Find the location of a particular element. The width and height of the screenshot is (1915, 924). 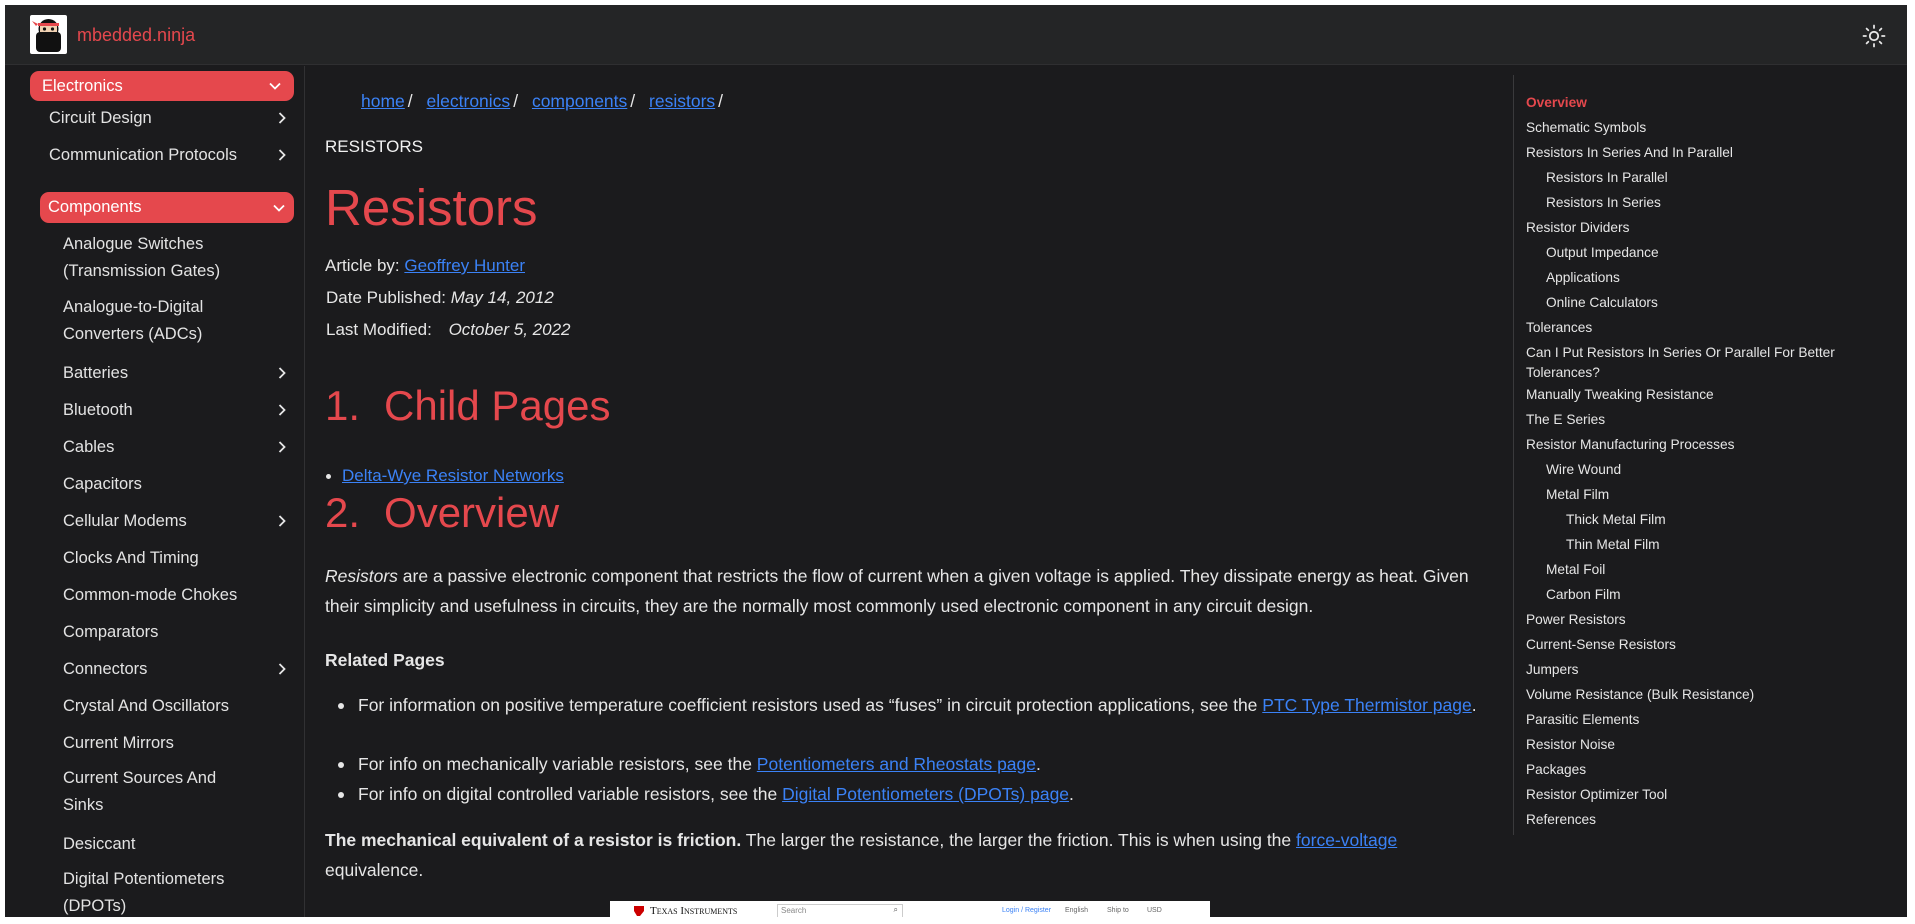

toc-item: Tolerances is located at coordinates (1559, 328).